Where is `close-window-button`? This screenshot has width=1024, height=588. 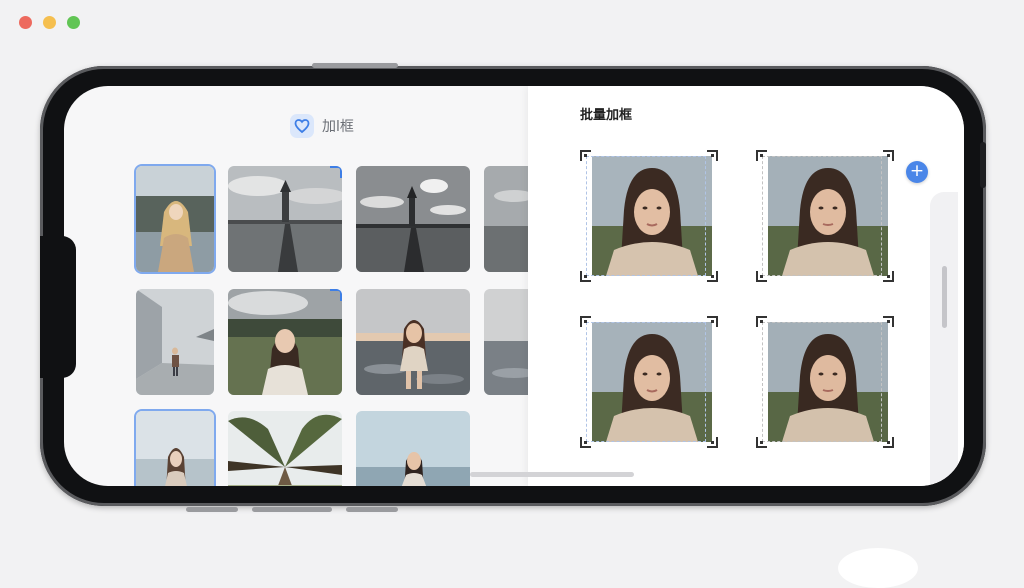
close-window-button is located at coordinates (25, 22).